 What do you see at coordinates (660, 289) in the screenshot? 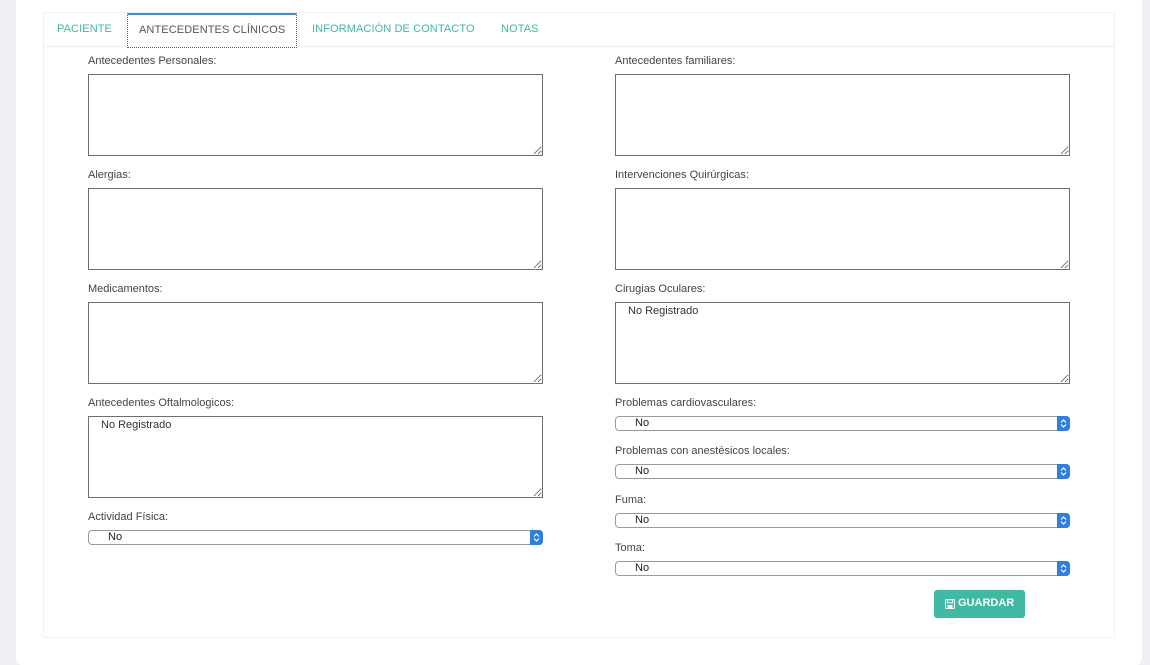
I see `cirugias-oculares-label: Cirugias Oculares:` at bounding box center [660, 289].